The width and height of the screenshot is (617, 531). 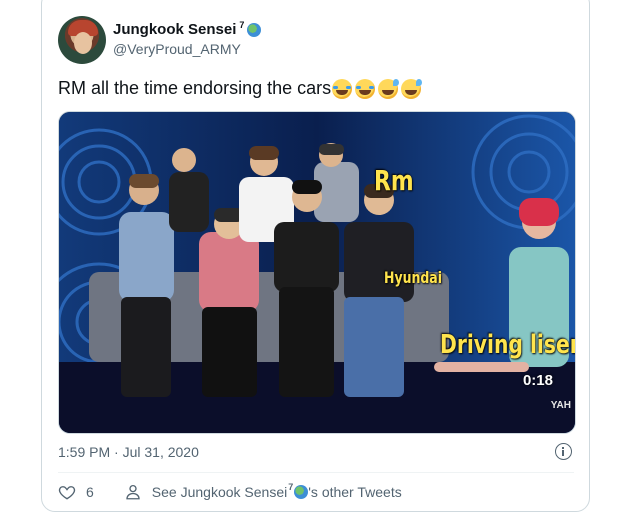 What do you see at coordinates (394, 180) in the screenshot?
I see `caption-rm: Rm` at bounding box center [394, 180].